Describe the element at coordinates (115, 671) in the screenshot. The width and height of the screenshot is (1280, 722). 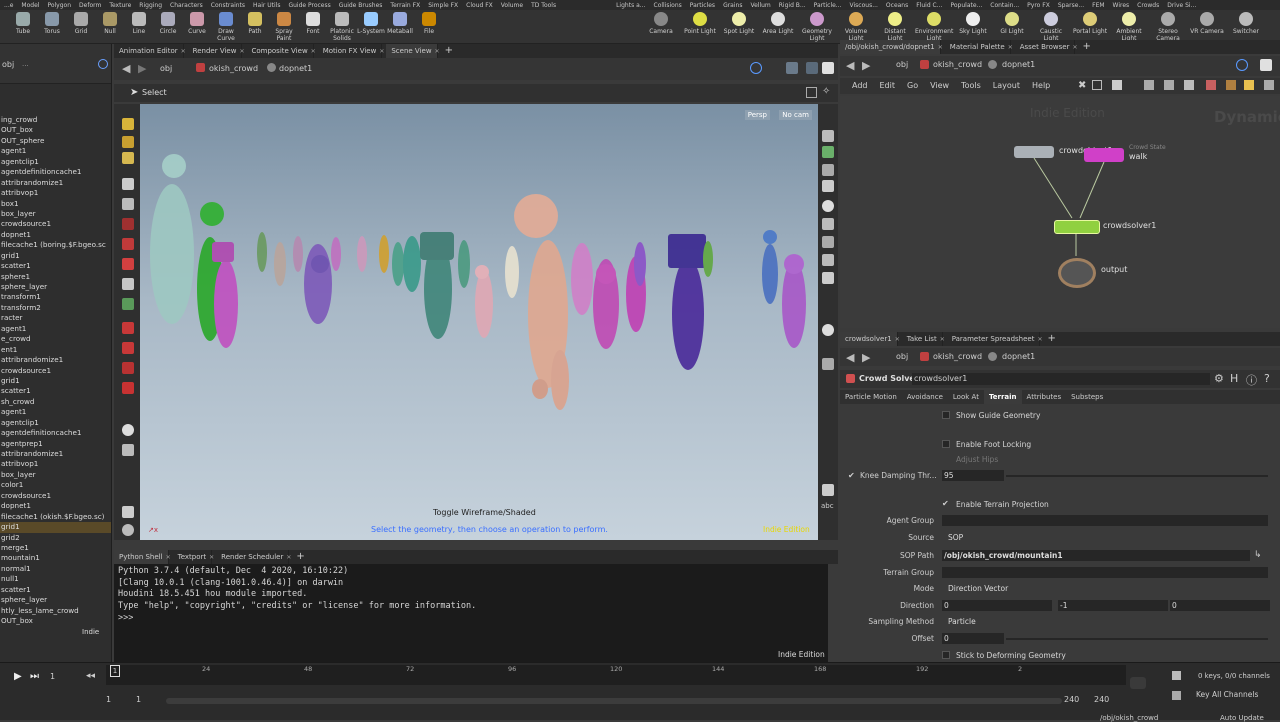
I see `frame-marker: 1` at that location.